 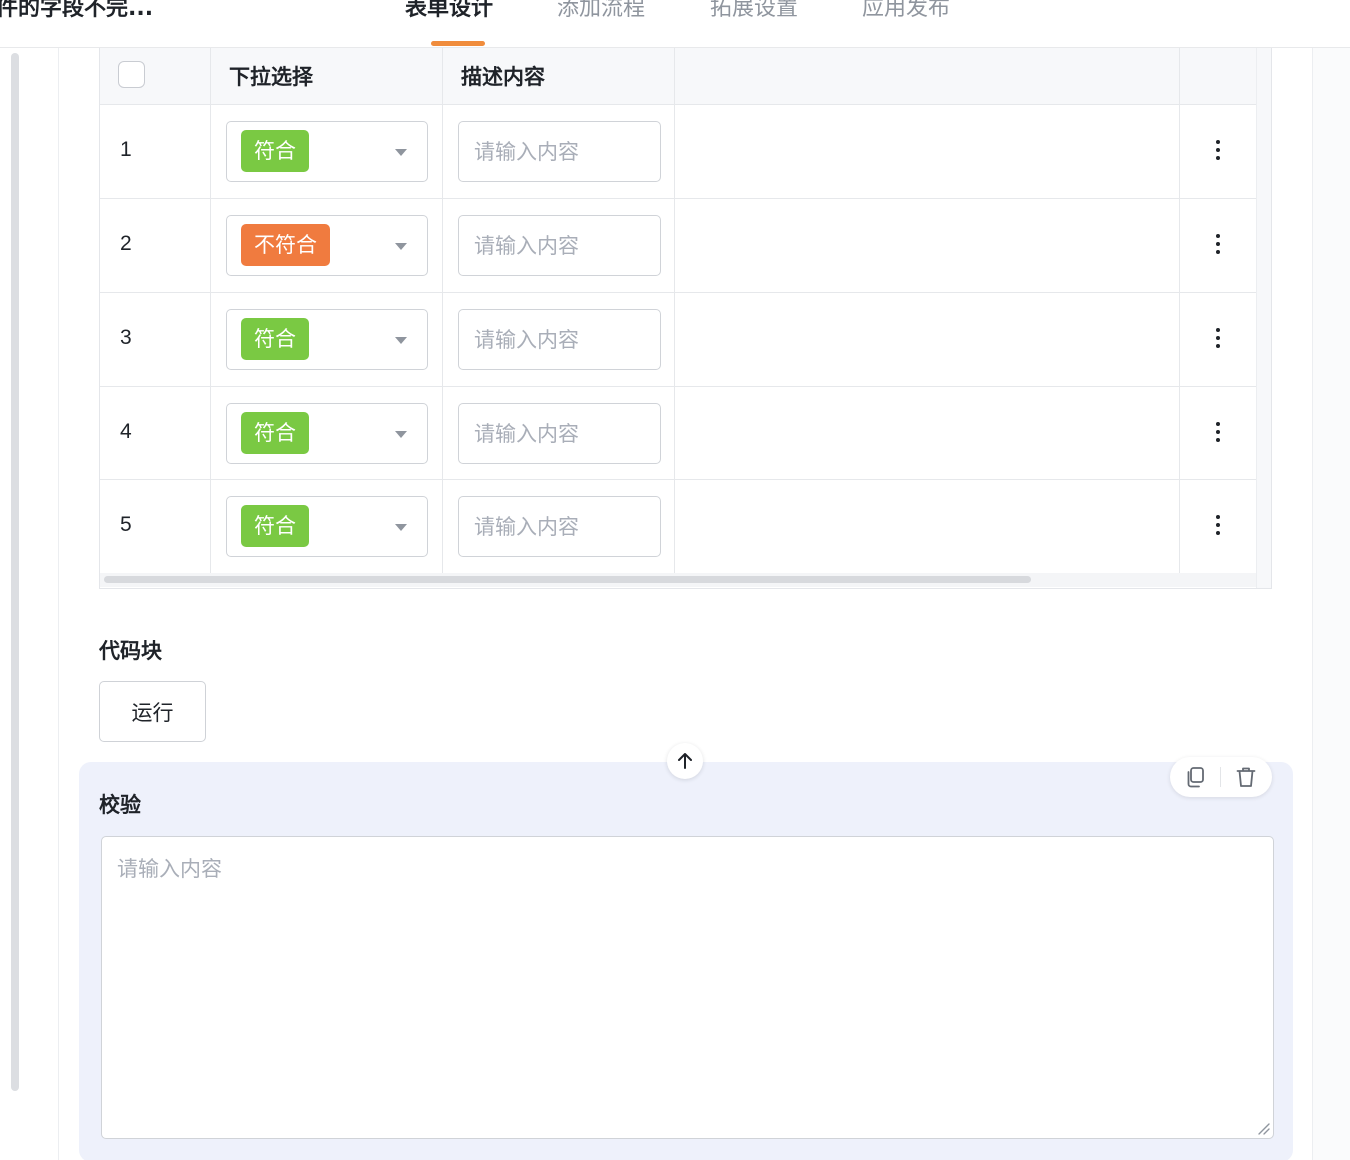 I want to click on delete-button, so click(x=1246, y=777).